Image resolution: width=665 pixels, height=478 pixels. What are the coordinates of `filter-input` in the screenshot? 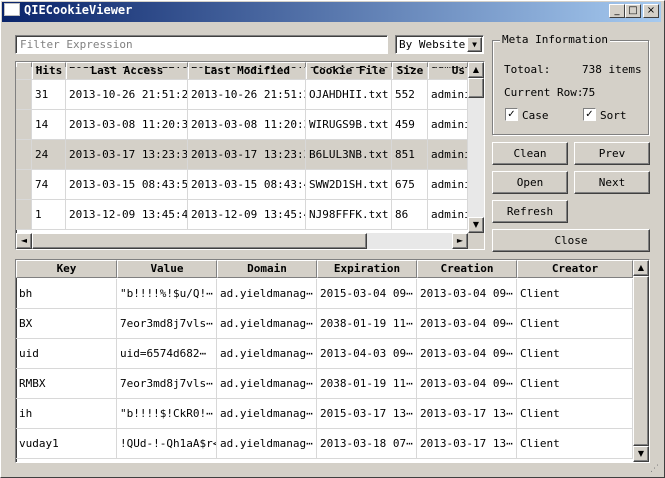 It's located at (201, 44).